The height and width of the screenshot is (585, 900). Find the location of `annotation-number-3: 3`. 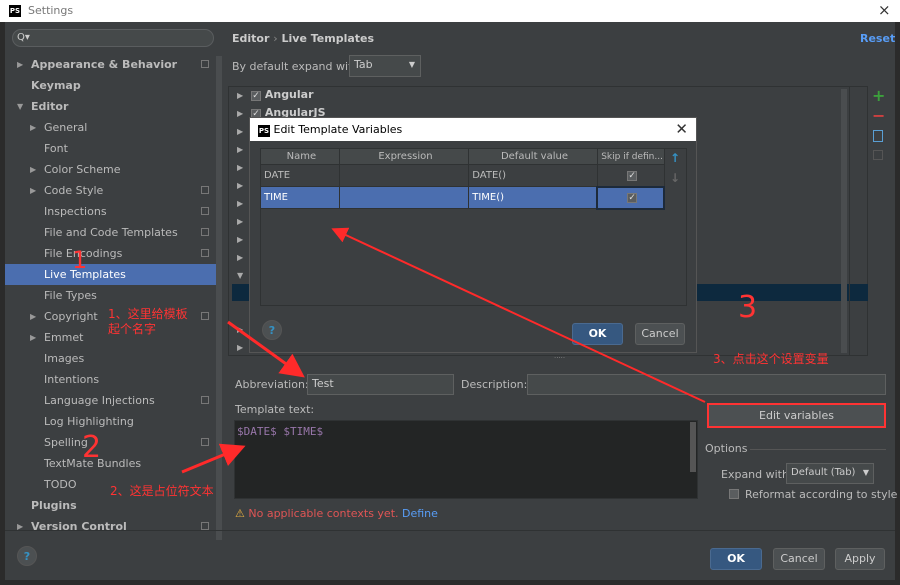

annotation-number-3: 3 is located at coordinates (748, 307).